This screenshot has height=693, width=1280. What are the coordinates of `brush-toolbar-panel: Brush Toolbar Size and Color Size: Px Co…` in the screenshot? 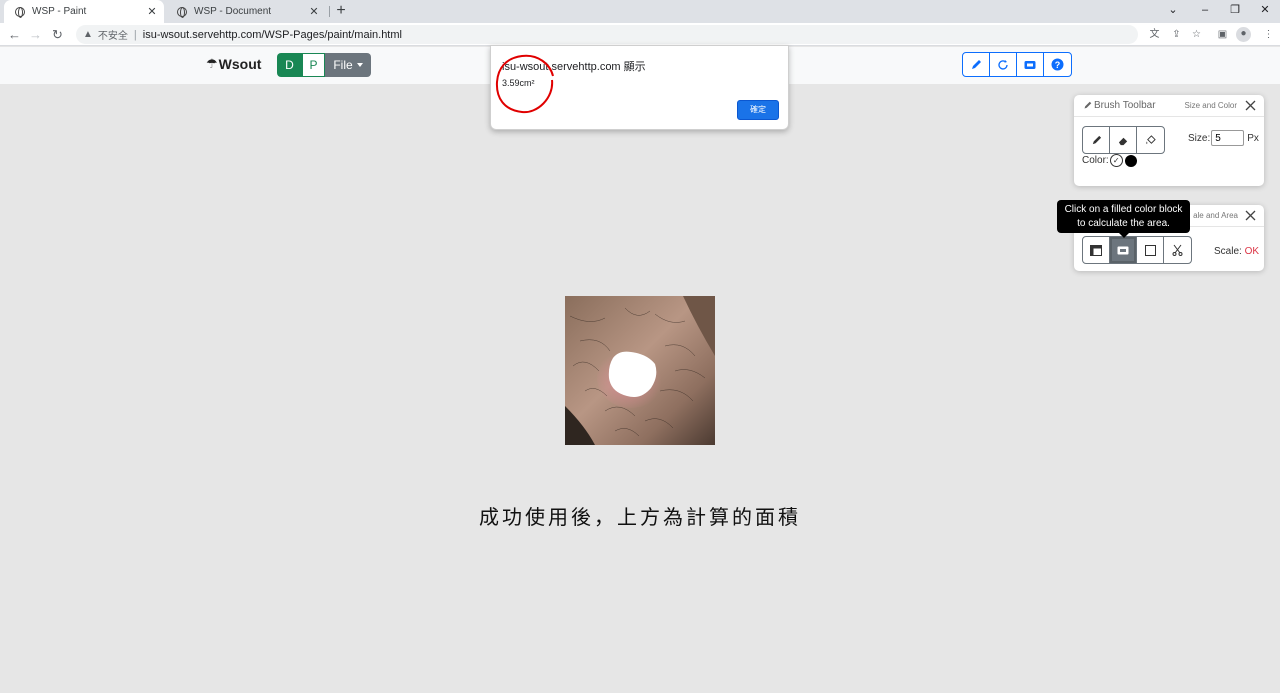 It's located at (1169, 140).